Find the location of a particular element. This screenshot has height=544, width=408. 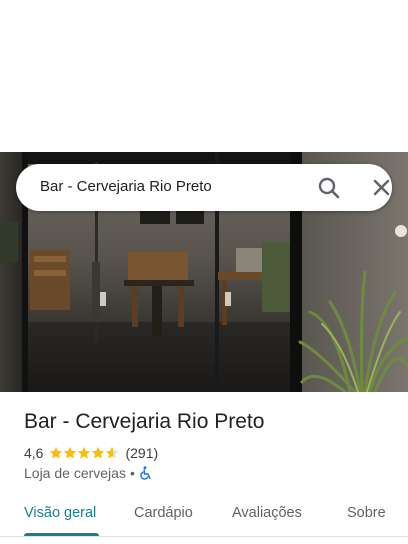

tab-menu: Cardápio is located at coordinates (163, 513).